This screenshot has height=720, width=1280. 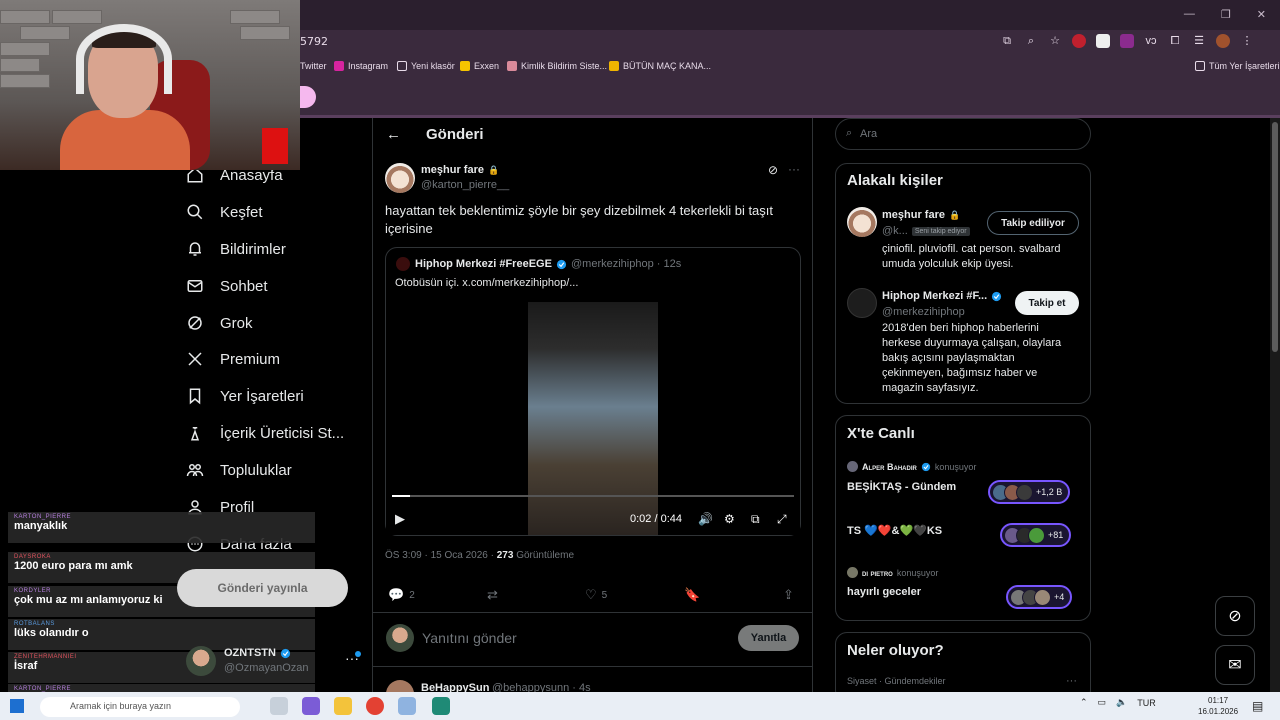 I want to click on nav-bookmarks: Yer İşaretleri, so click(x=245, y=396).